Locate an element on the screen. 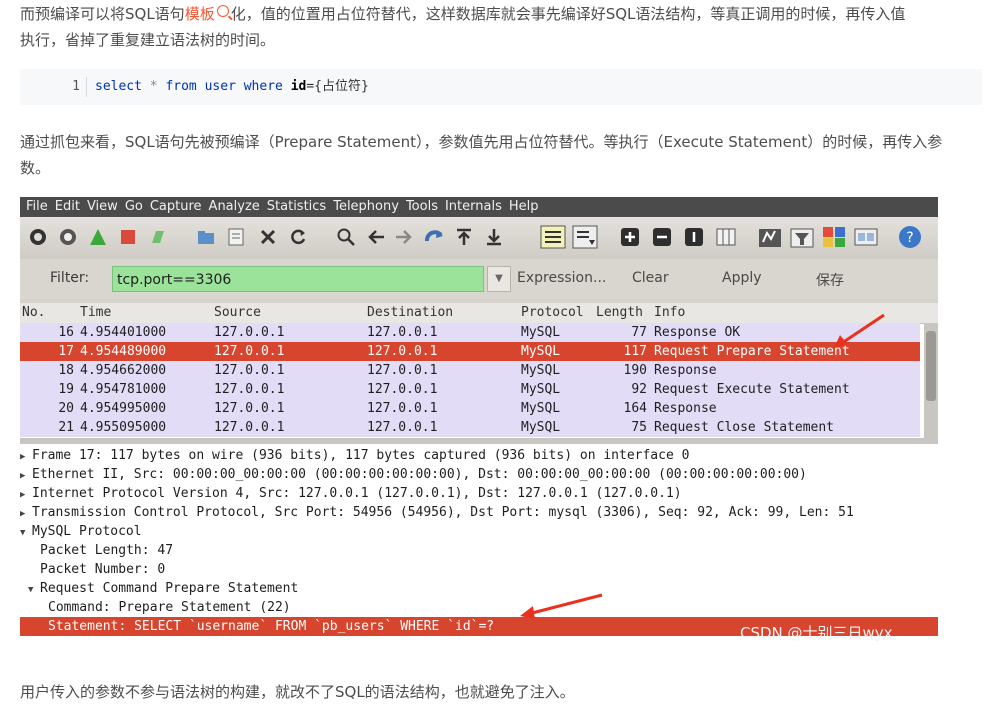  code-column-id: id is located at coordinates (298, 86).